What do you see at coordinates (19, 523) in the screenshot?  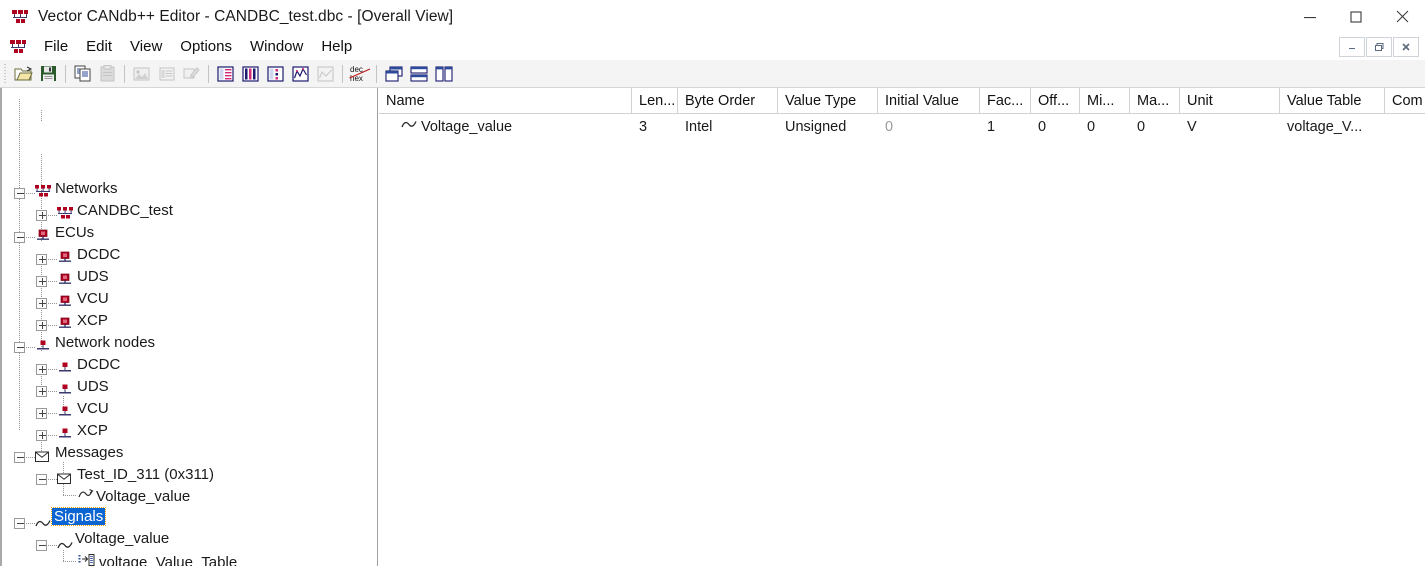 I see `tree-expander-signals` at bounding box center [19, 523].